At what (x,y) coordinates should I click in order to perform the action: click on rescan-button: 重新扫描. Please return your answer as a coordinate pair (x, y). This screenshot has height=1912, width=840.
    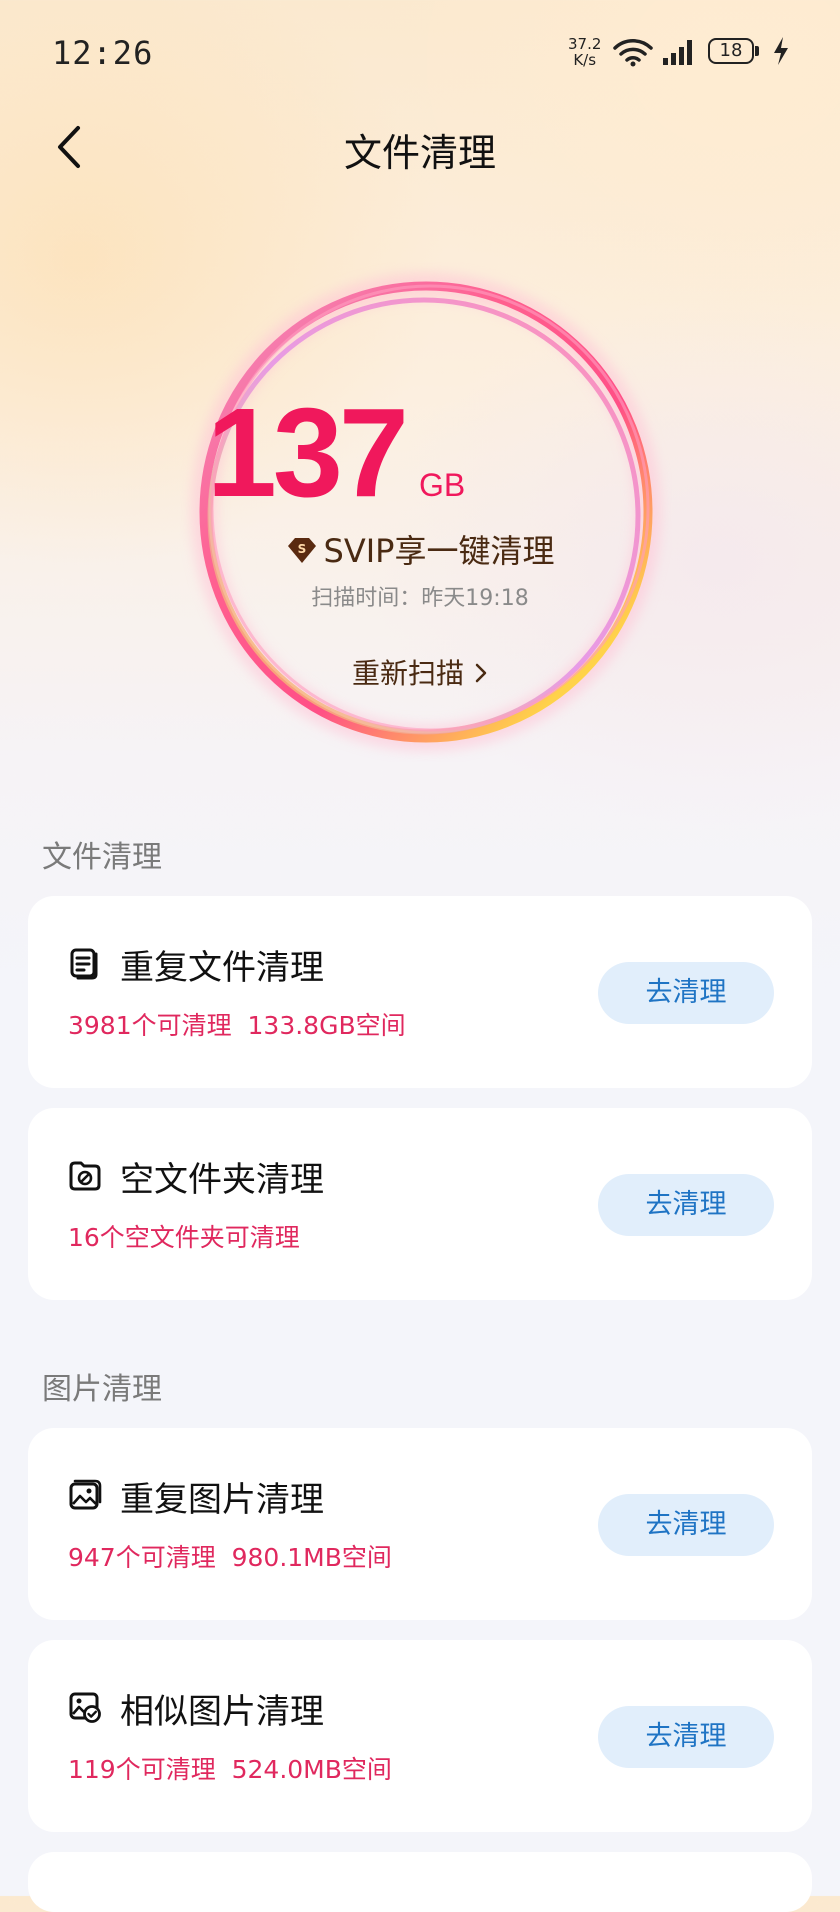
    Looking at the image, I should click on (420, 672).